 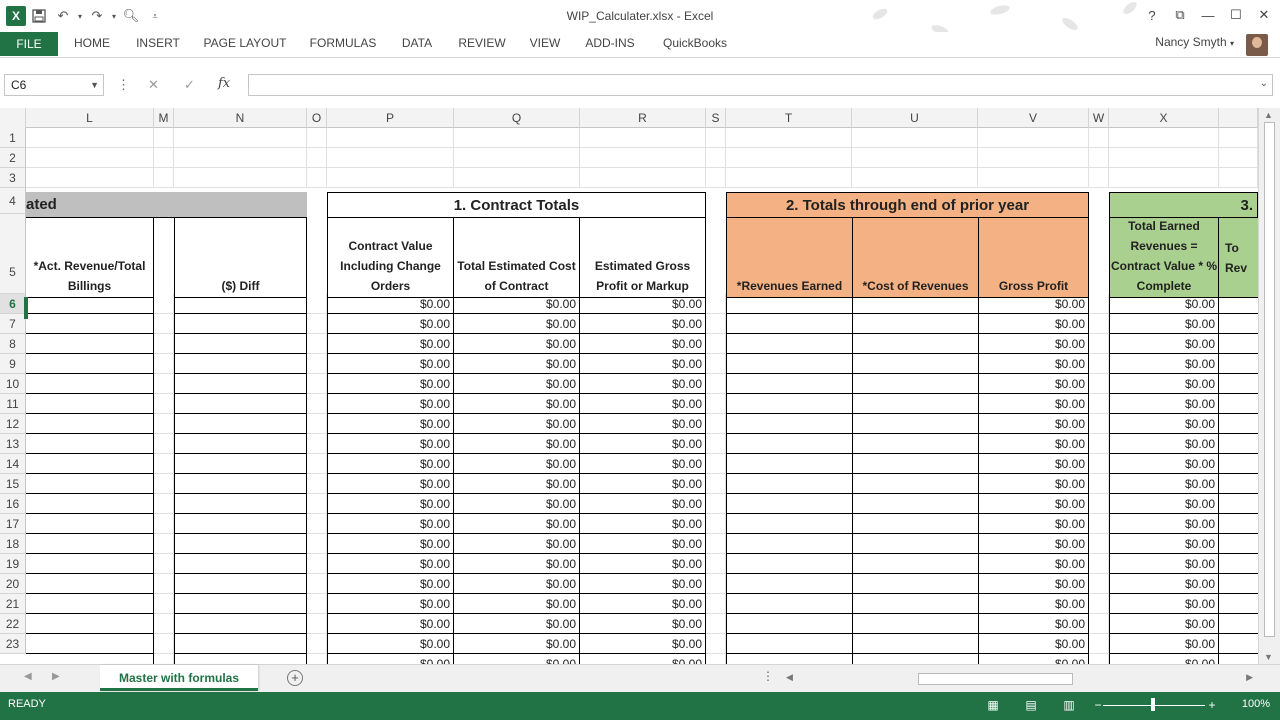 I want to click on page-break-preview-icon: ▥, so click(x=1069, y=705).